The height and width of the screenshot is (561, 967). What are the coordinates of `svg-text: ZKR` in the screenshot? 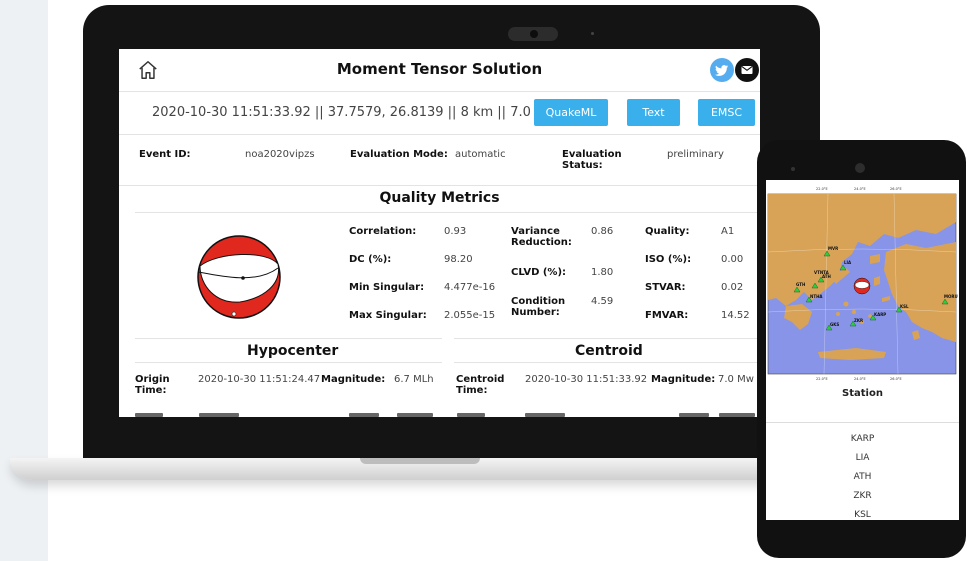 It's located at (858, 320).